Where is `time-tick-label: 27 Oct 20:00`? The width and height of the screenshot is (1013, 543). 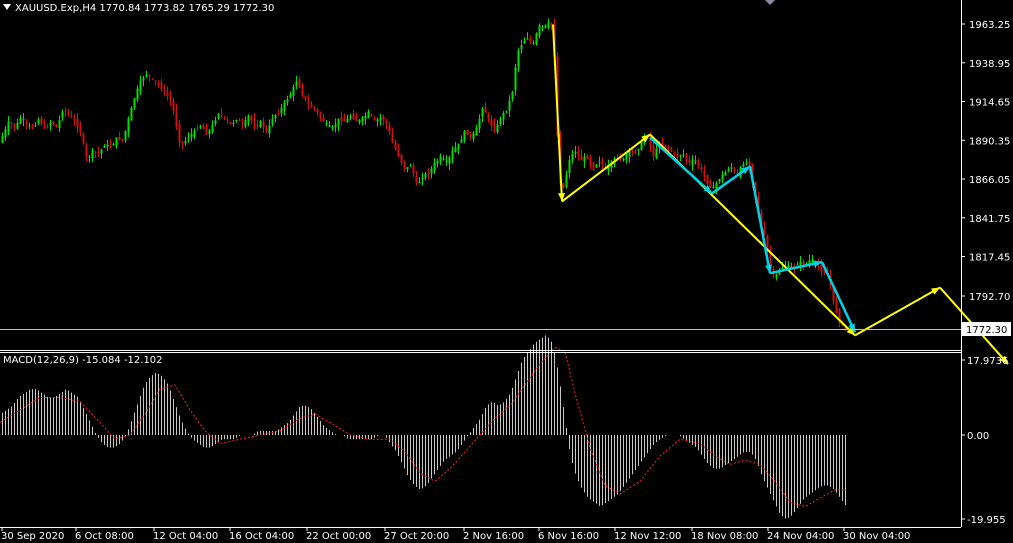 time-tick-label: 27 Oct 20:00 is located at coordinates (416, 536).